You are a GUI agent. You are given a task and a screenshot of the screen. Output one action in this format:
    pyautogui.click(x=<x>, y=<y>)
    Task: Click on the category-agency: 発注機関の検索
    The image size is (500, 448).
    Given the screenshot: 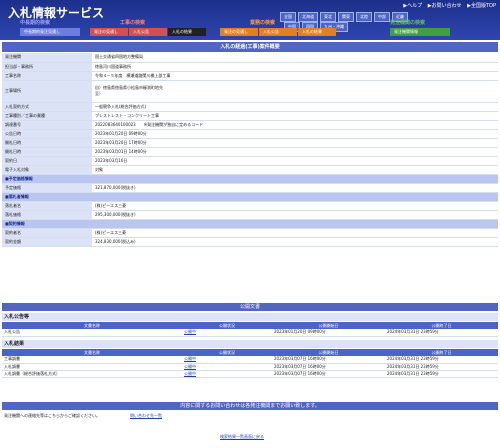 What is the action you would take?
    pyautogui.click(x=408, y=23)
    